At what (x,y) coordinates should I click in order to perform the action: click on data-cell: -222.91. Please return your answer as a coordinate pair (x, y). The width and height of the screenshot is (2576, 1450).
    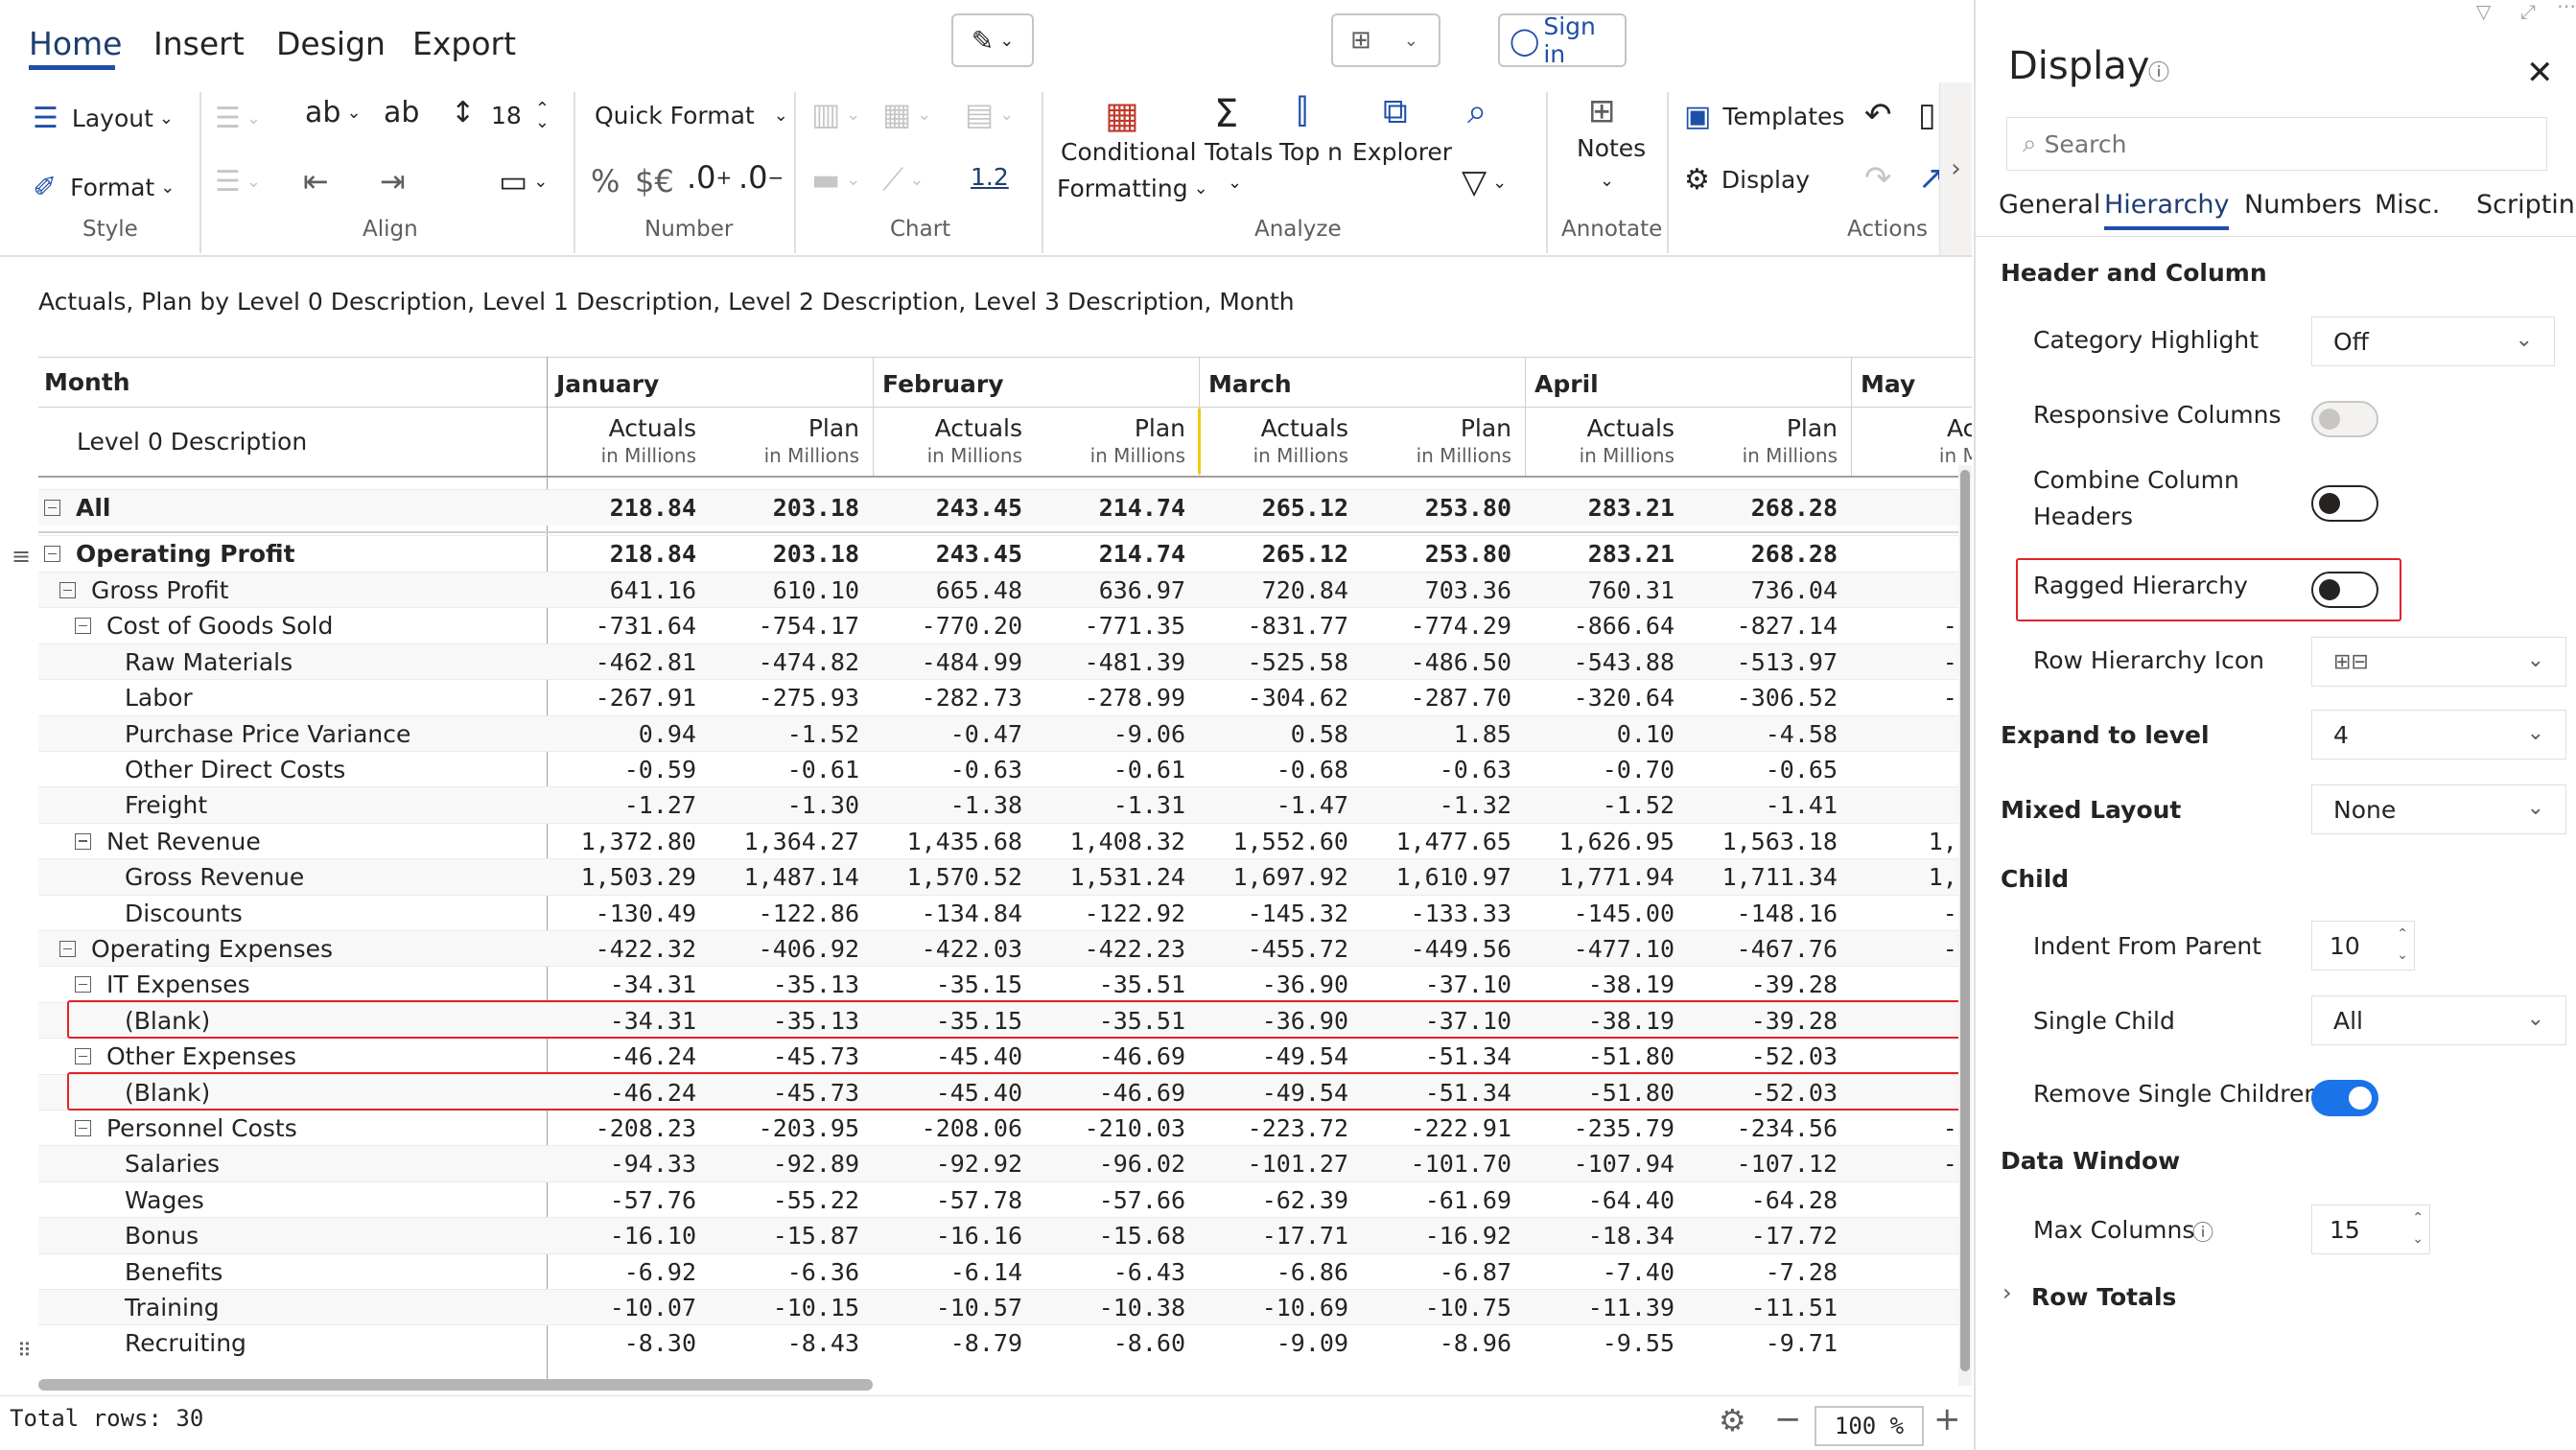
    Looking at the image, I should click on (1443, 1128).